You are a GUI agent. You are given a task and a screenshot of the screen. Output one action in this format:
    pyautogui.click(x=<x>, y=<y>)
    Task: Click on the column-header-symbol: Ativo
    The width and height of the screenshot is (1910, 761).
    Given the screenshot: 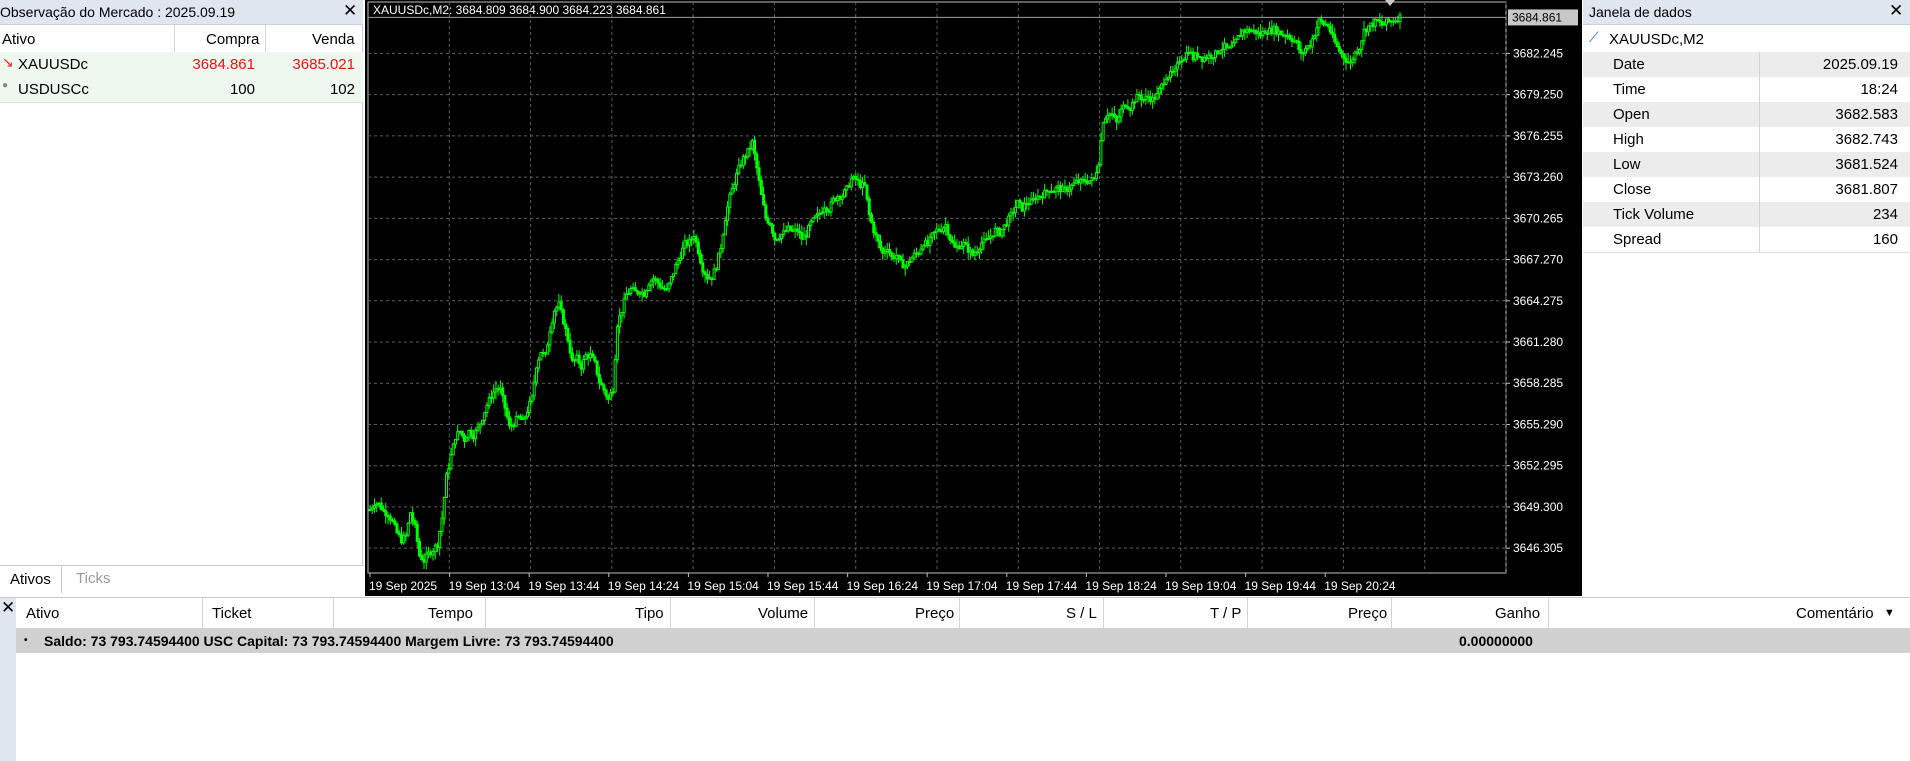 What is the action you would take?
    pyautogui.click(x=18, y=39)
    